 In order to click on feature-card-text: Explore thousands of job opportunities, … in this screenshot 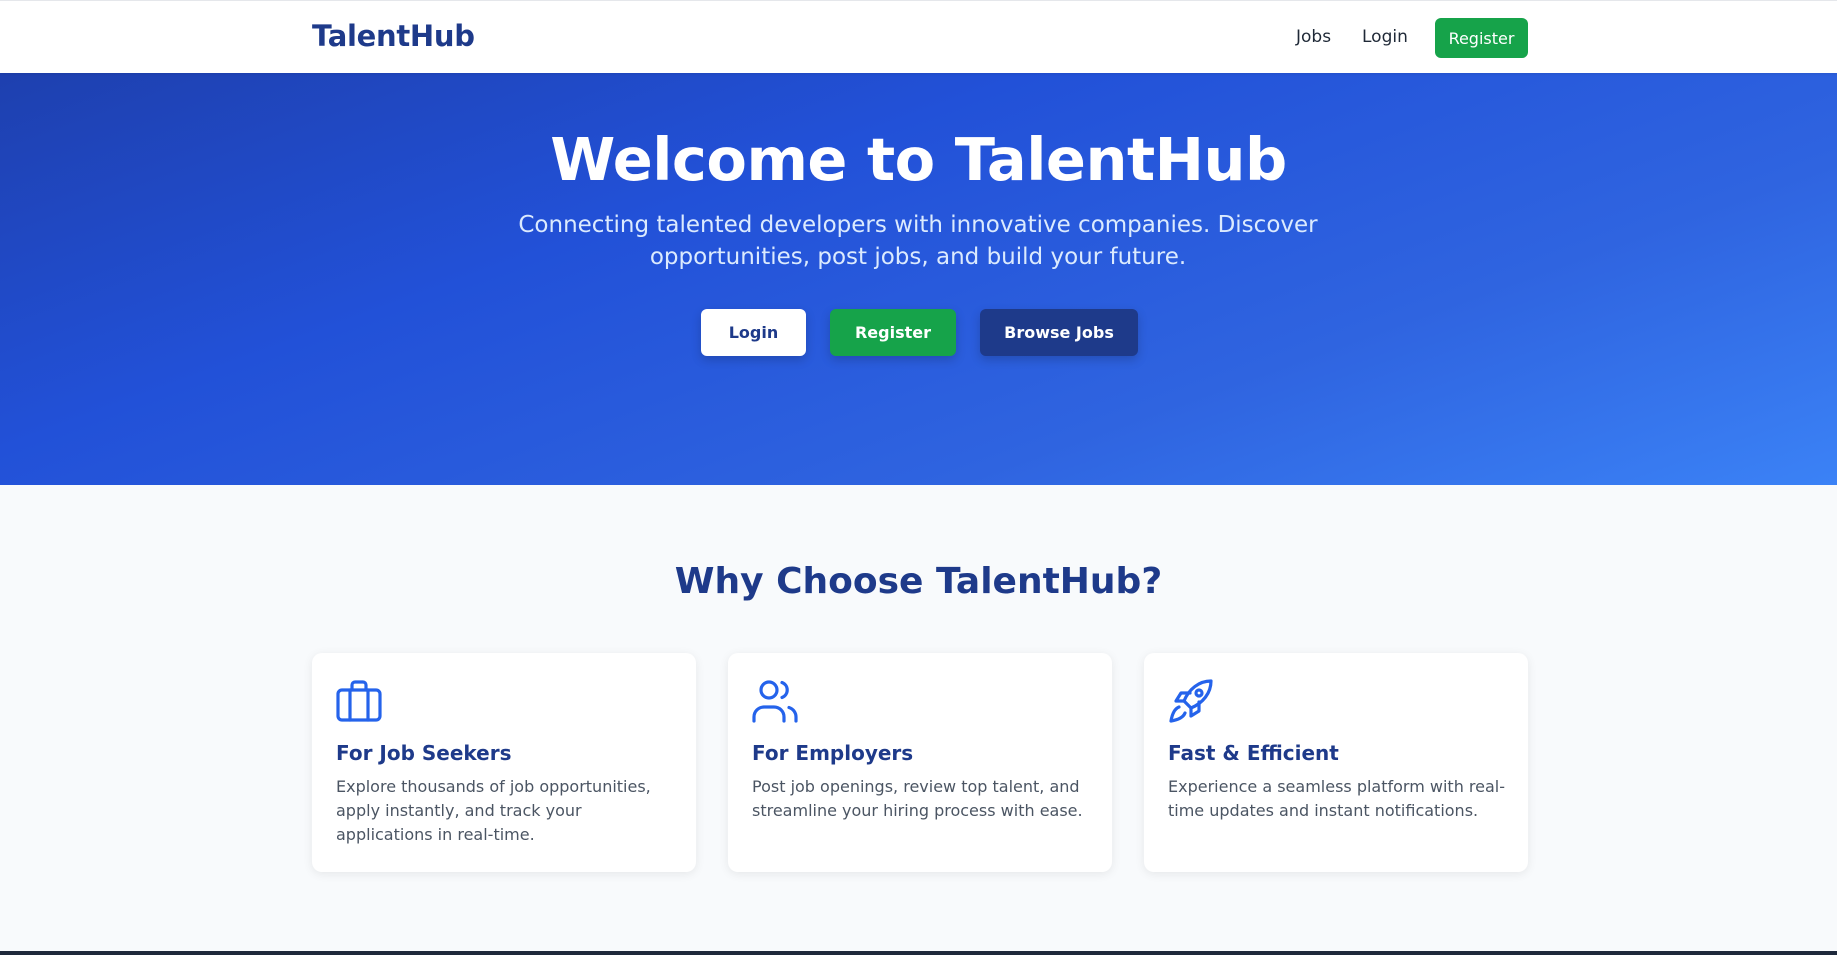, I will do `click(493, 810)`.